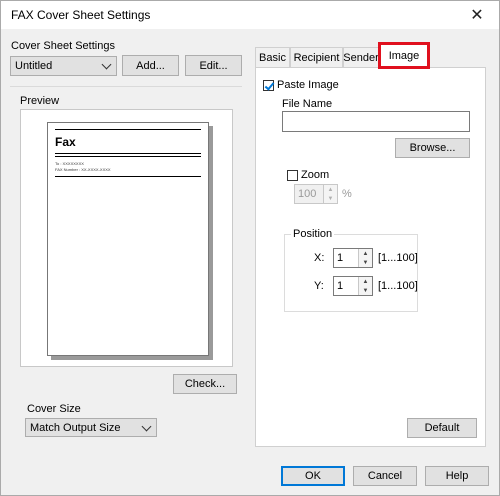 This screenshot has width=500, height=496. What do you see at coordinates (351, 273) in the screenshot?
I see `position-group` at bounding box center [351, 273].